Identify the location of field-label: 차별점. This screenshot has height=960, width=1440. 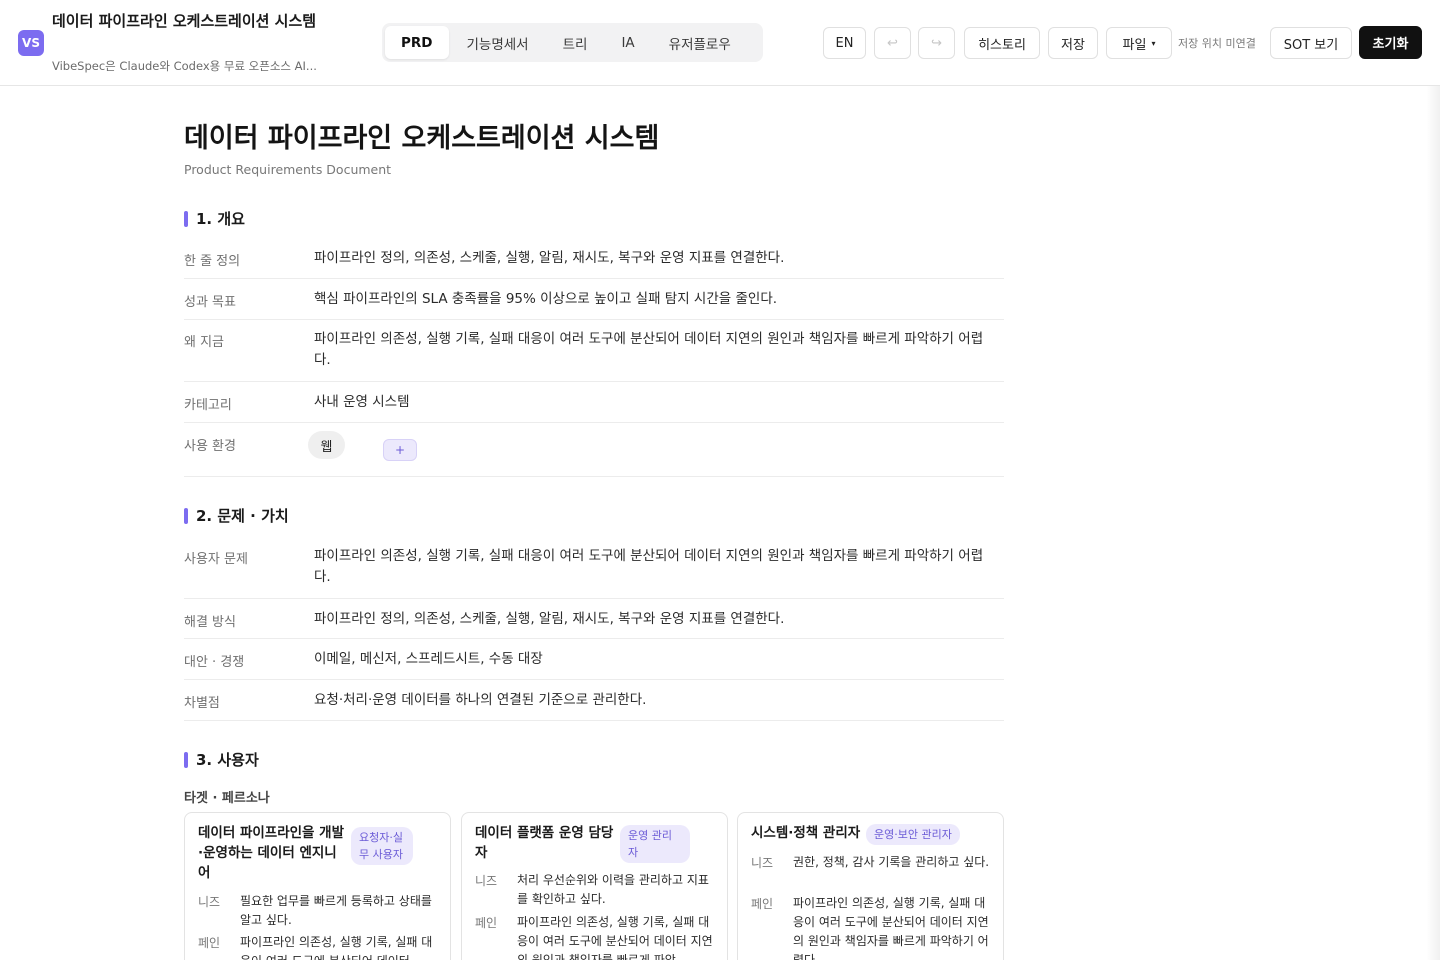
(202, 703).